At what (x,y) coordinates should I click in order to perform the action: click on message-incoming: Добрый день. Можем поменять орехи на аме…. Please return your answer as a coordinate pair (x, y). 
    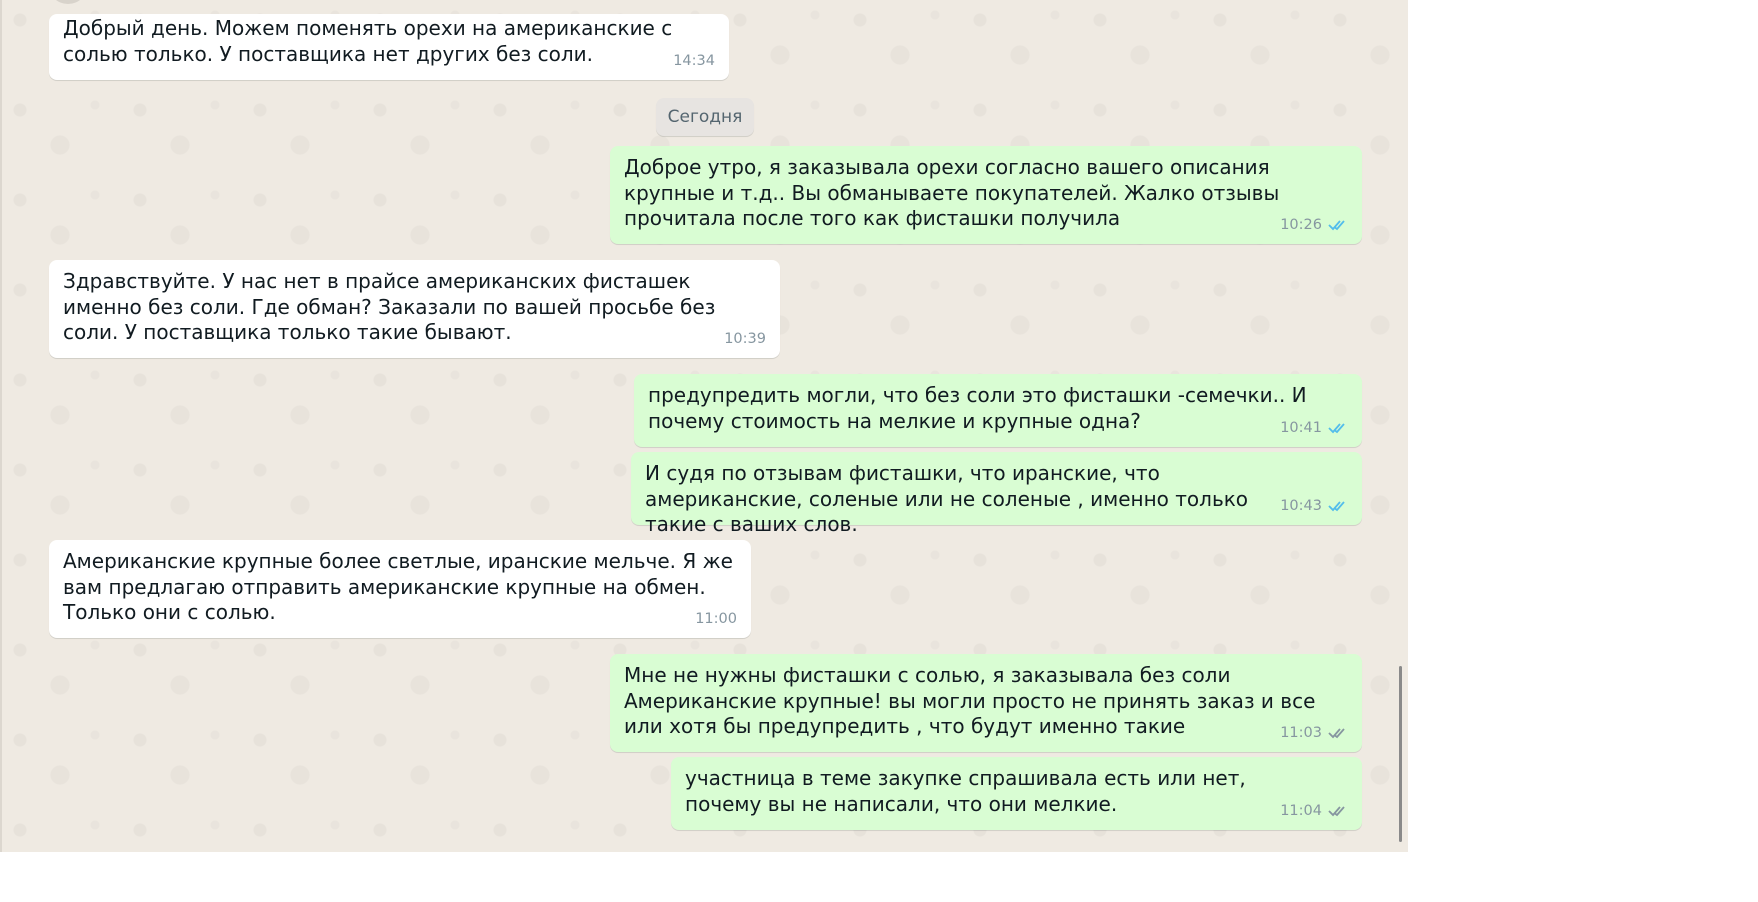
    Looking at the image, I should click on (389, 47).